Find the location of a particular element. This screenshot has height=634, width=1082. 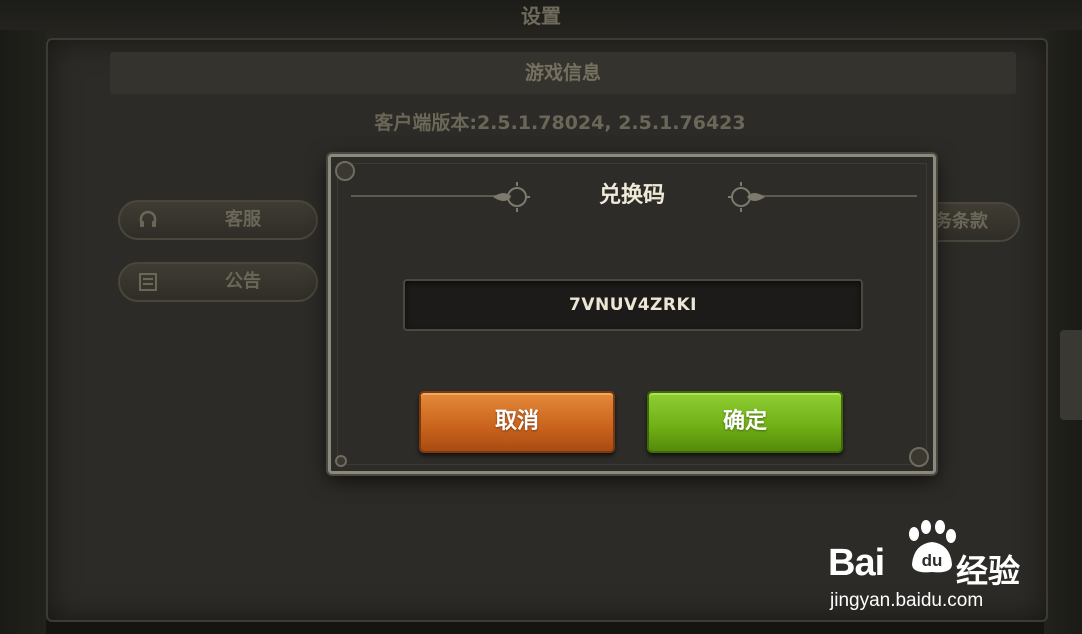

section-title: 游戏信息 is located at coordinates (562, 73).